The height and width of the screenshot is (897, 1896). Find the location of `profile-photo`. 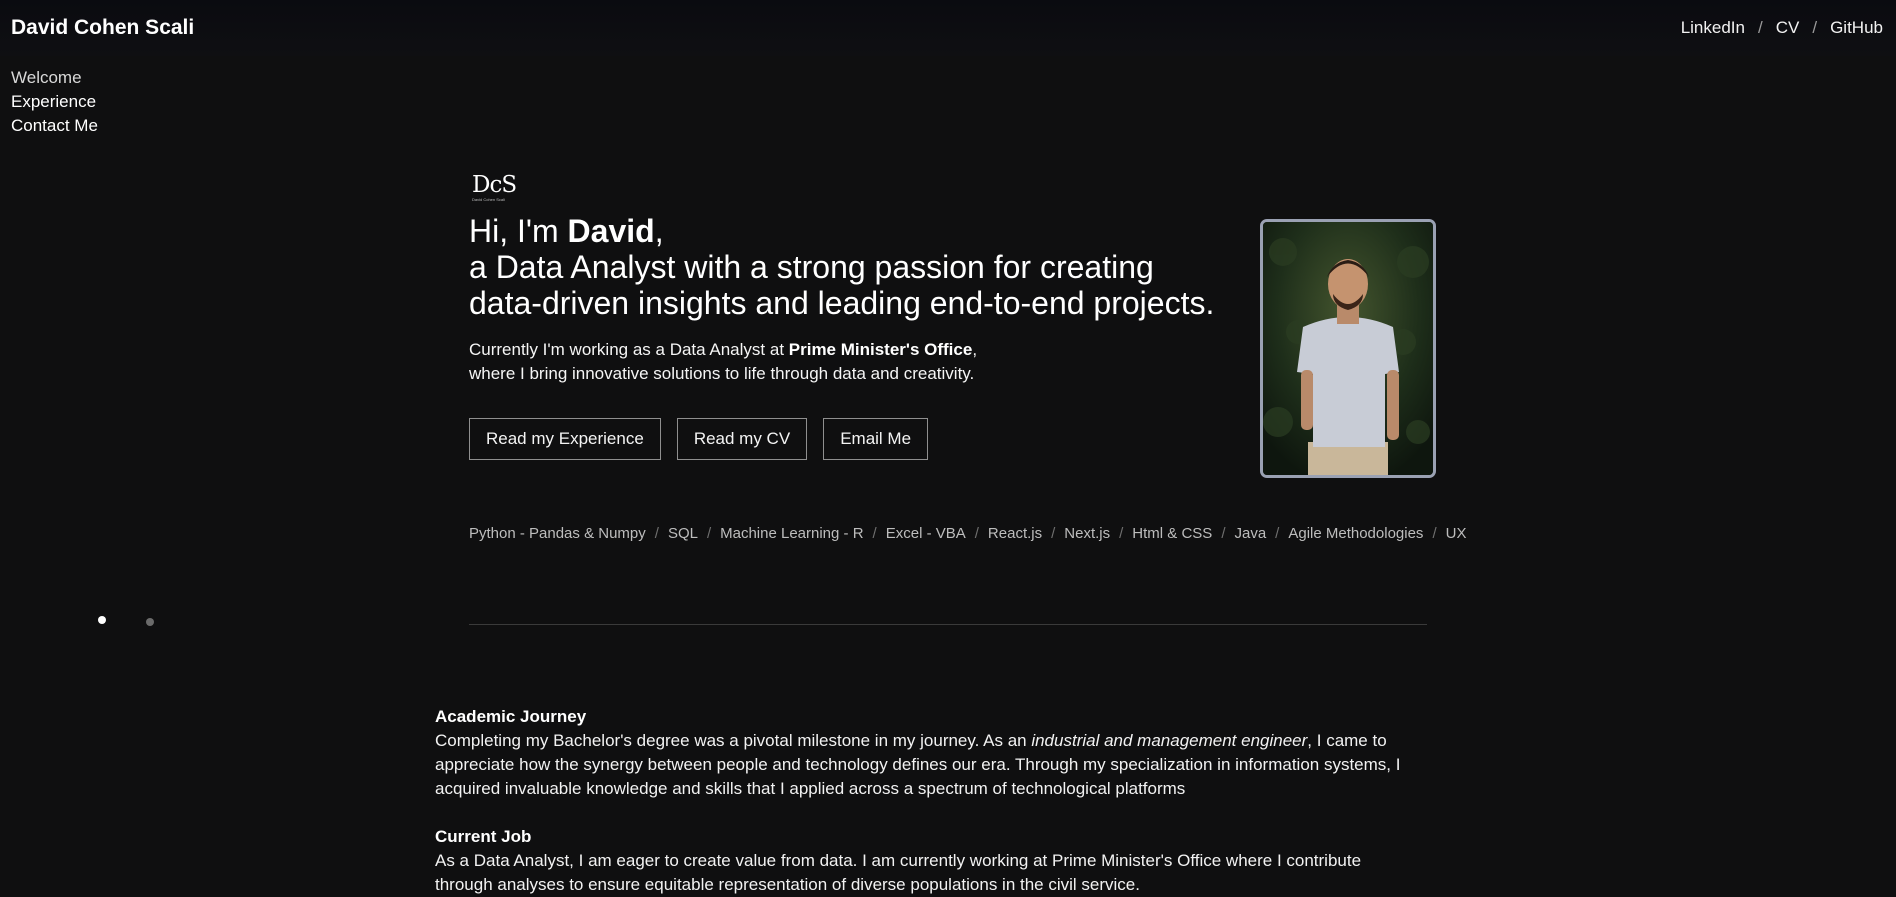

profile-photo is located at coordinates (1348, 348).